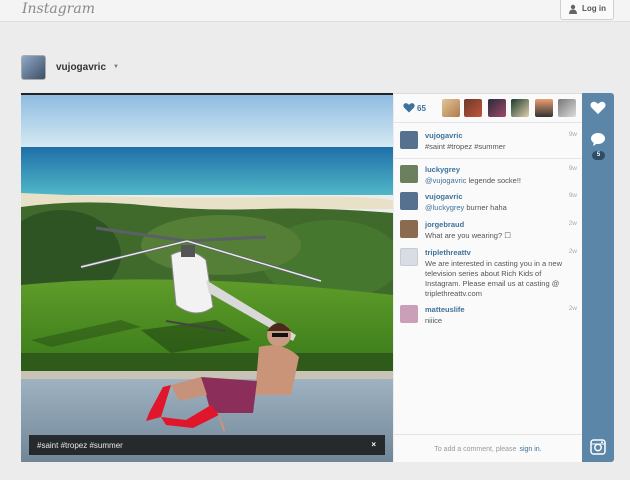  What do you see at coordinates (207, 445) in the screenshot?
I see `photo-caption-bar: #saint #tropez #summer ×` at bounding box center [207, 445].